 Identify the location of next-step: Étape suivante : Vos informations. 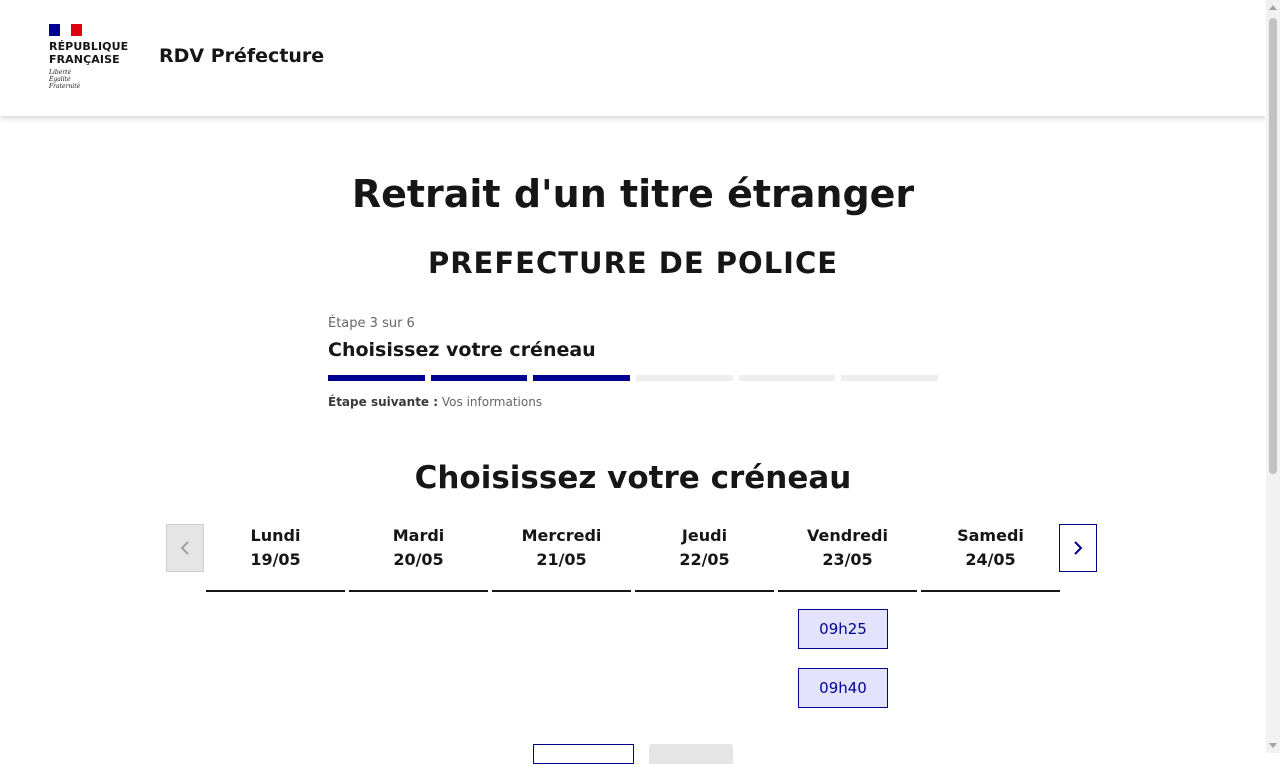
(633, 402).